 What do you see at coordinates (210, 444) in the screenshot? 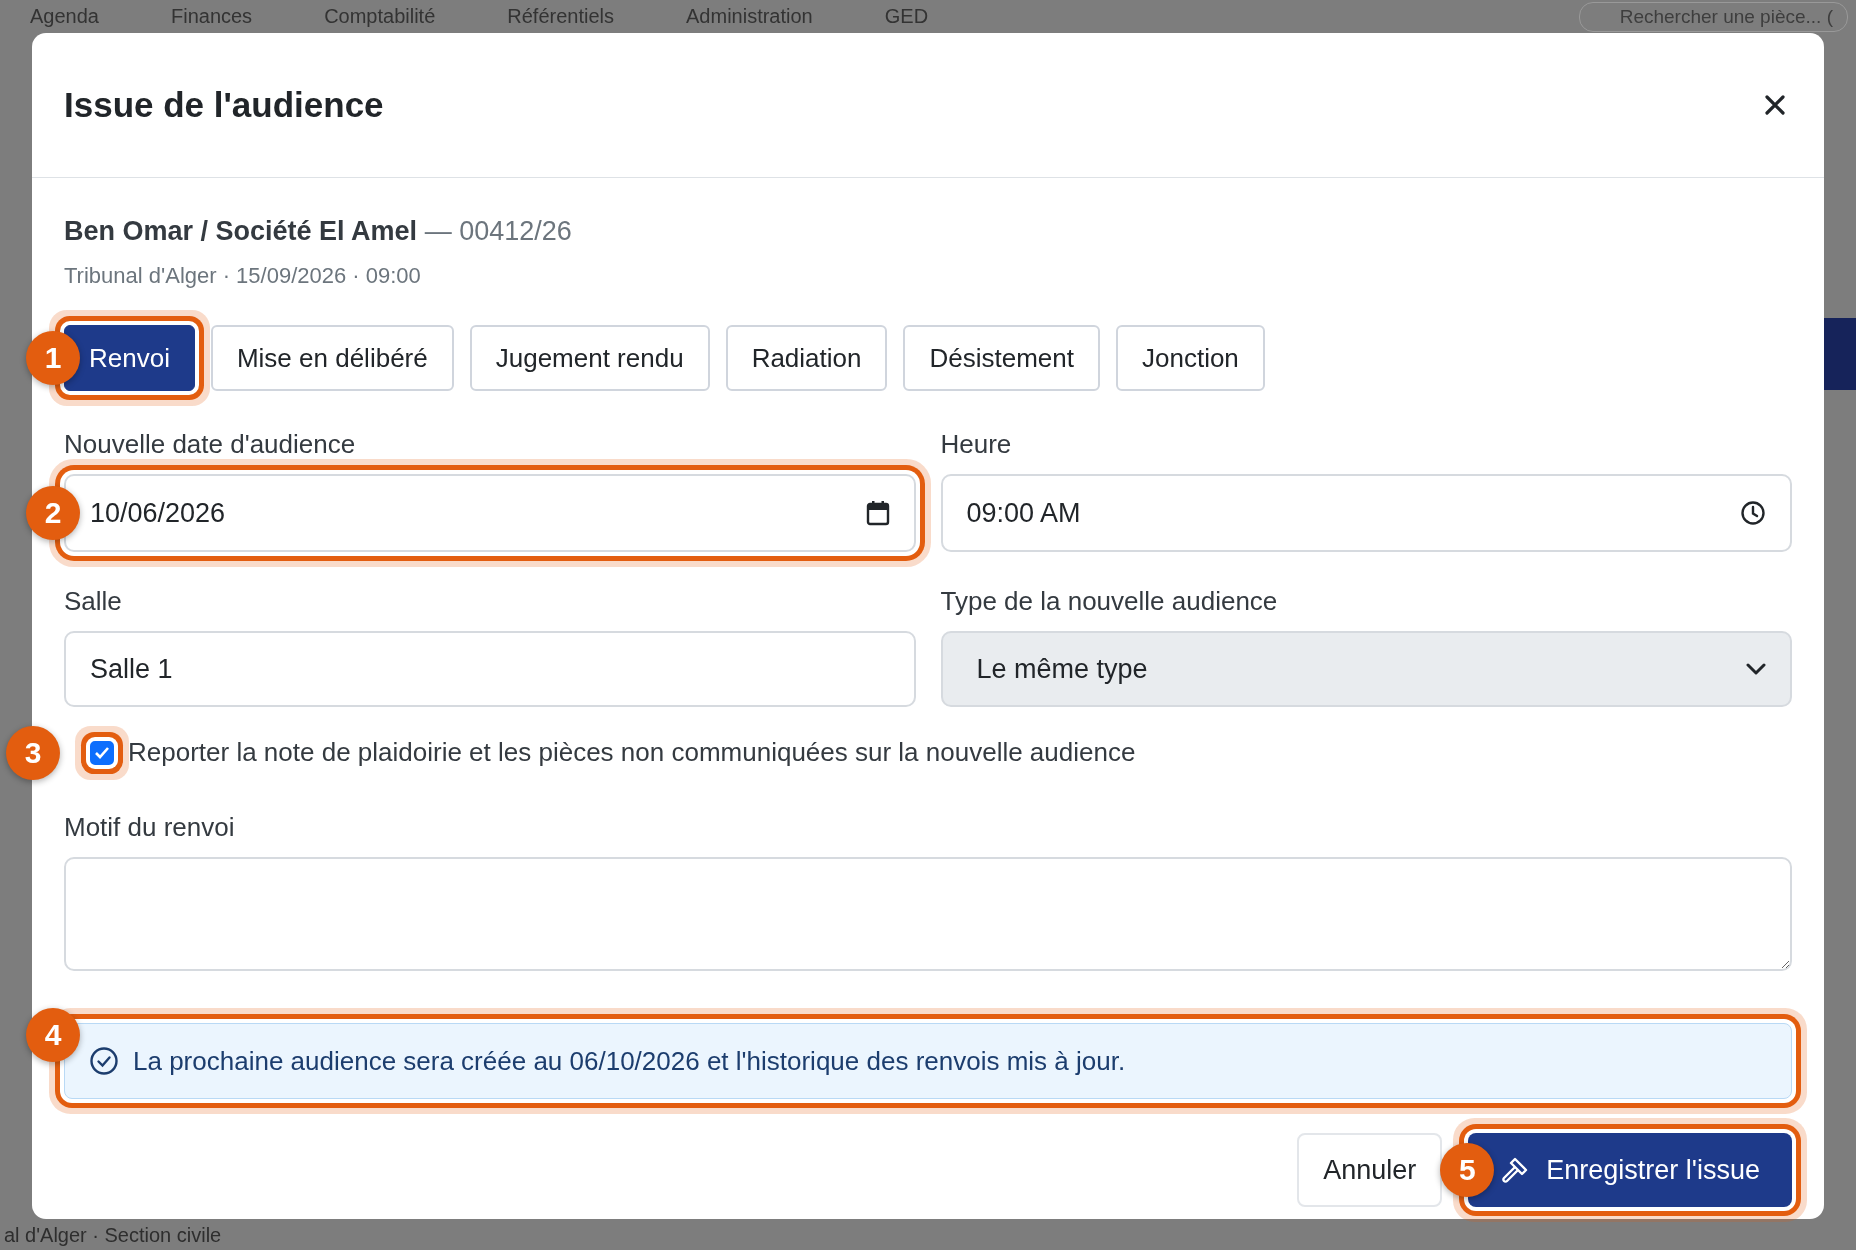
I see `field-label: Nouvelle date d'audience` at bounding box center [210, 444].